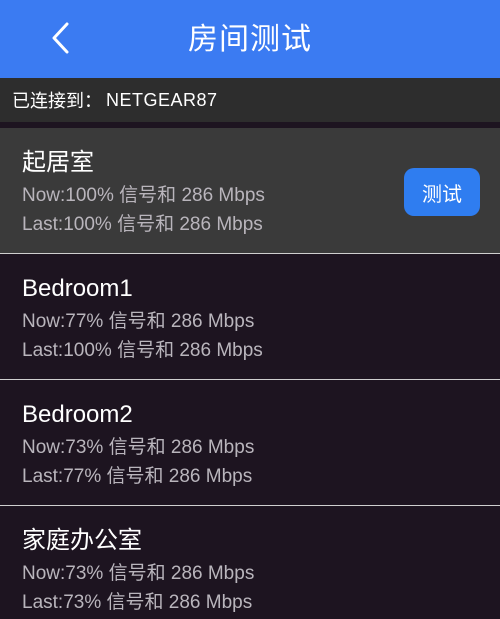 The width and height of the screenshot is (500, 619). Describe the element at coordinates (137, 602) in the screenshot. I see `room-last-signal: Last:73% 信号和 286 Mbps` at that location.